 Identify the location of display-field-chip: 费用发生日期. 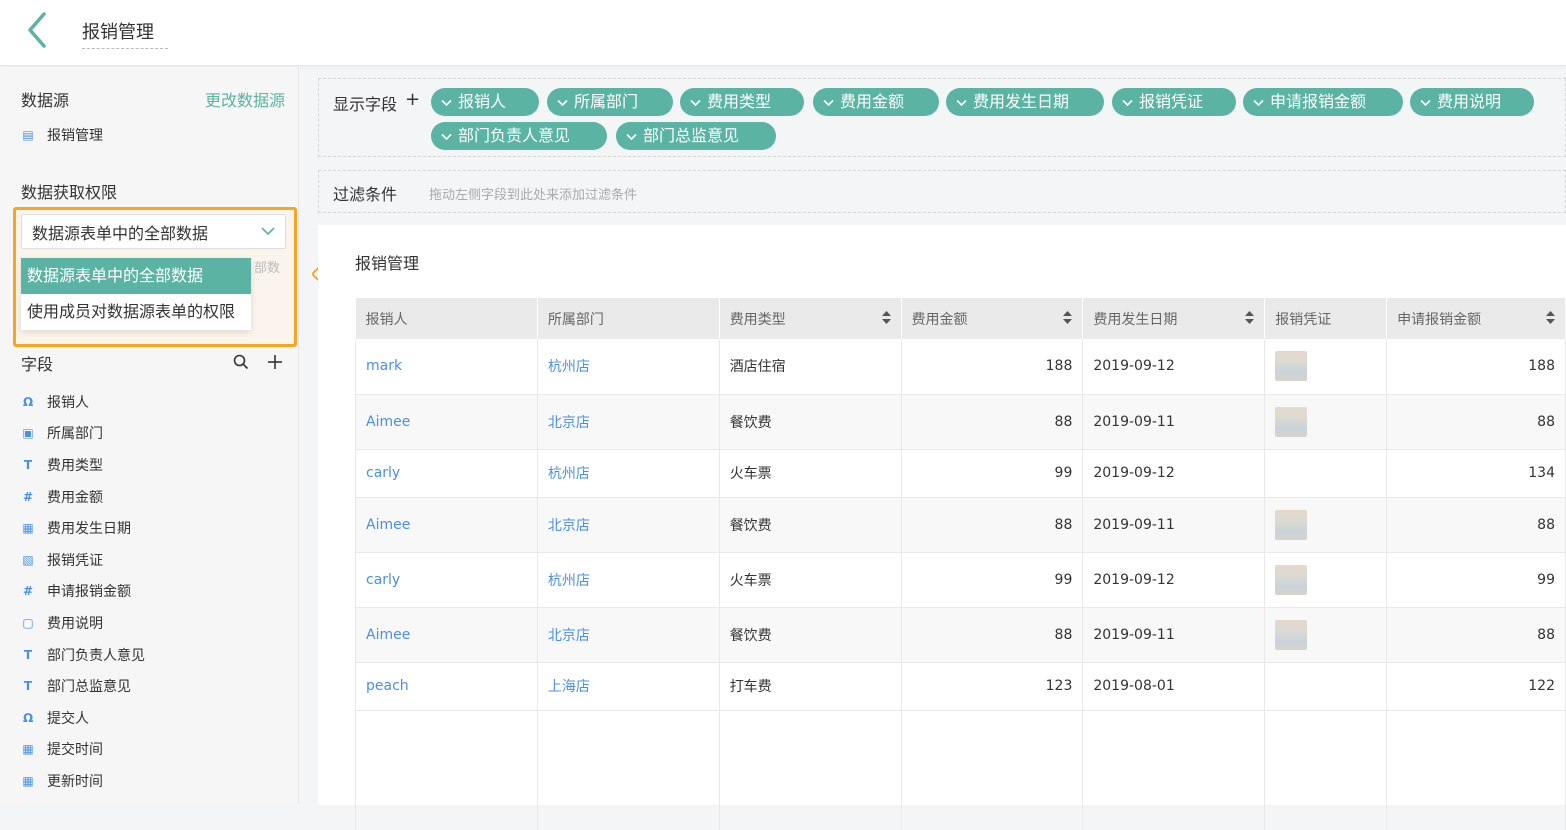
(1025, 102).